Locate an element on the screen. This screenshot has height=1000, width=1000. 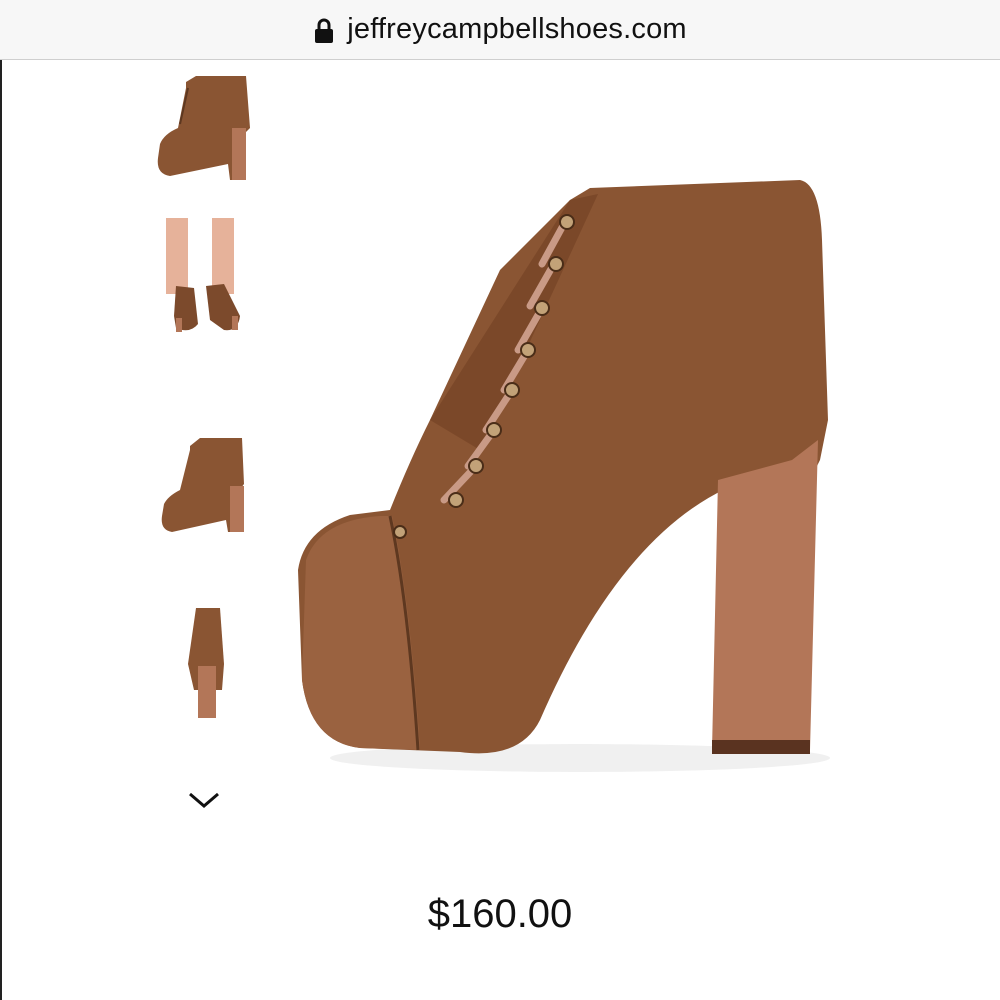
chevron-down-icon is located at coordinates (204, 800).